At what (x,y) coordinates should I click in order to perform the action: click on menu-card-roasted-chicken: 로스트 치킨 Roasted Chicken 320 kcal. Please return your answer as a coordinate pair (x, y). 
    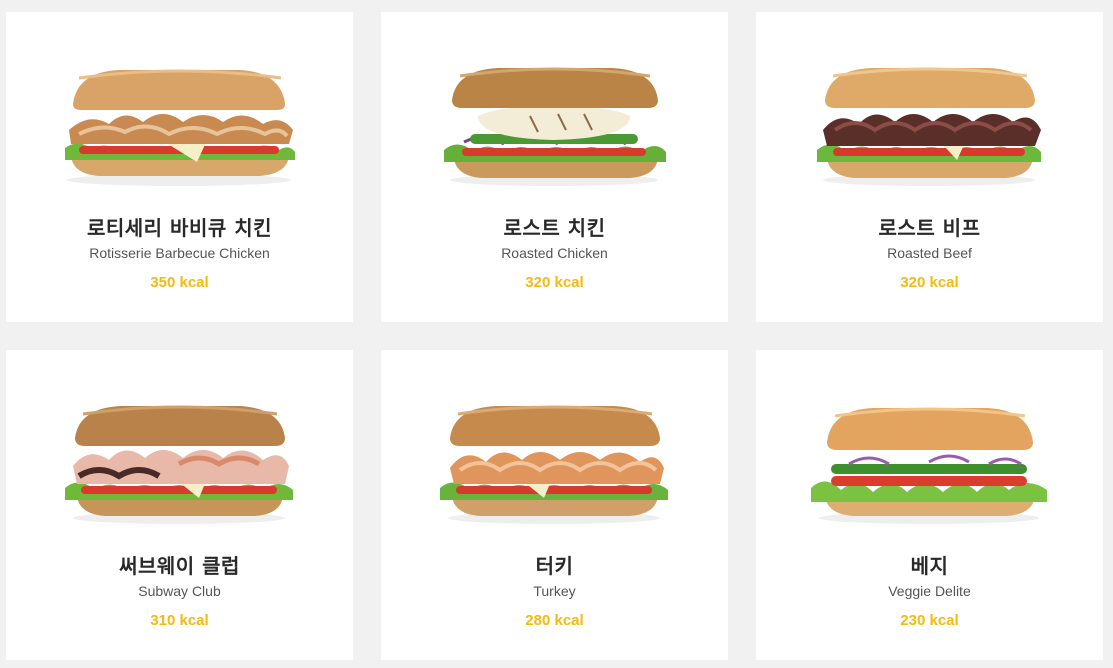
    Looking at the image, I should click on (554, 167).